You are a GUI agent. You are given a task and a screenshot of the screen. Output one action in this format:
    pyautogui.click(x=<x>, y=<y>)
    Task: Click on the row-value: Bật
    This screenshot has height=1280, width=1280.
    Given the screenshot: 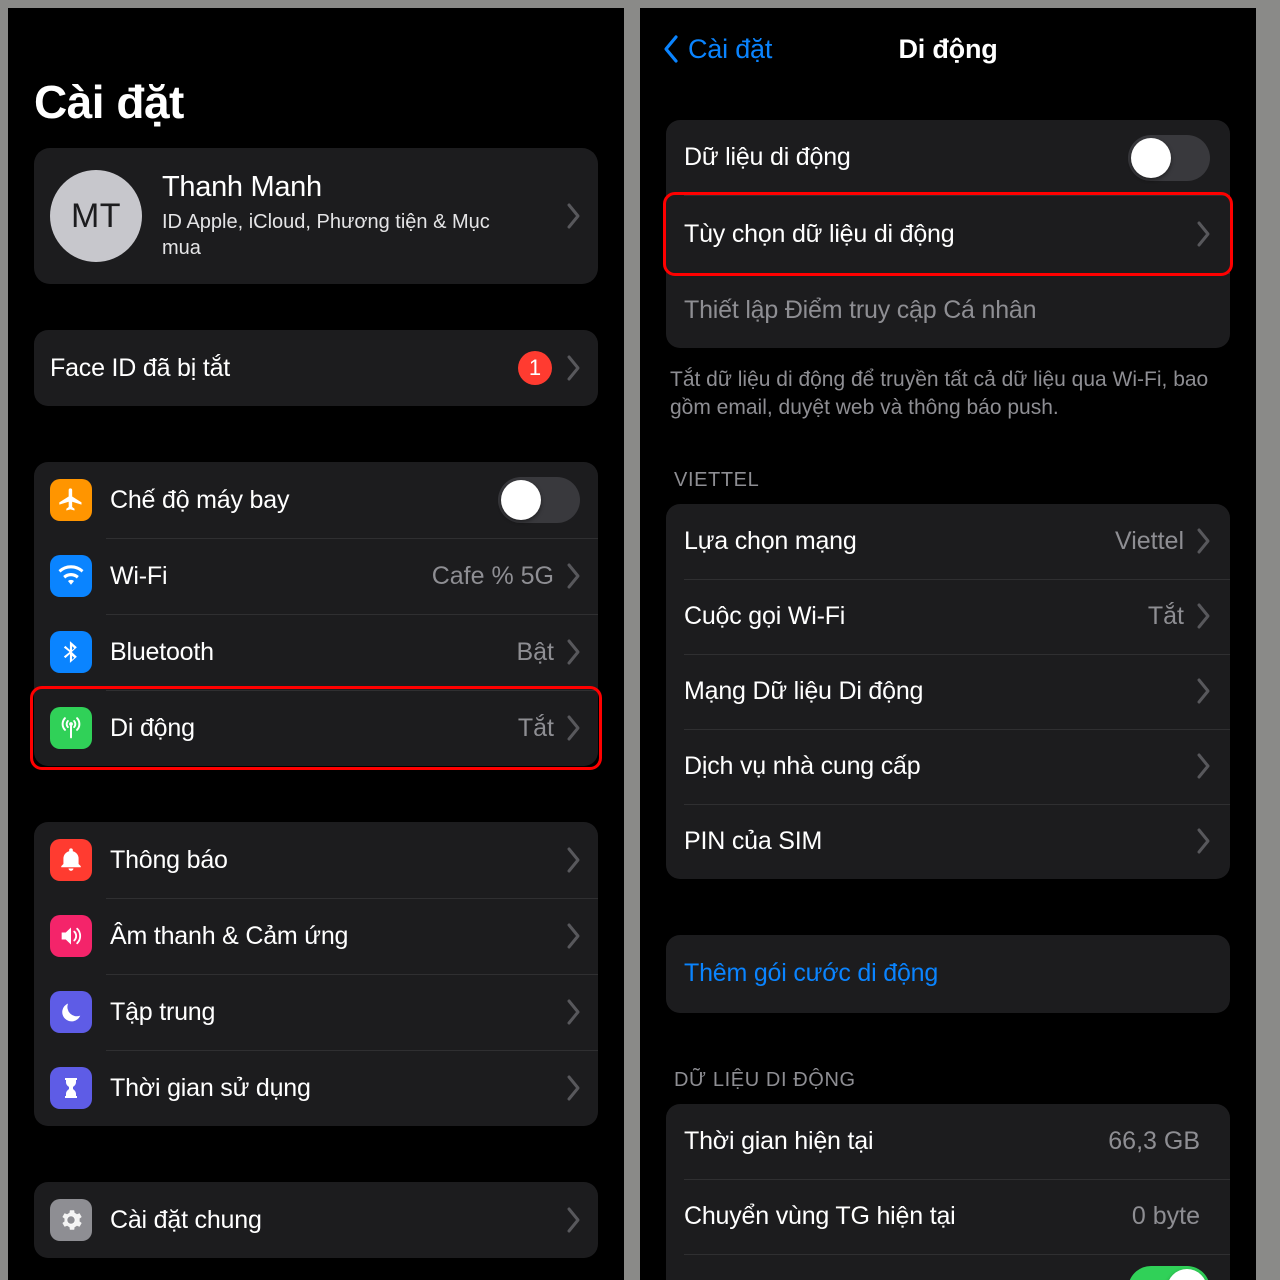 What is the action you would take?
    pyautogui.click(x=535, y=651)
    